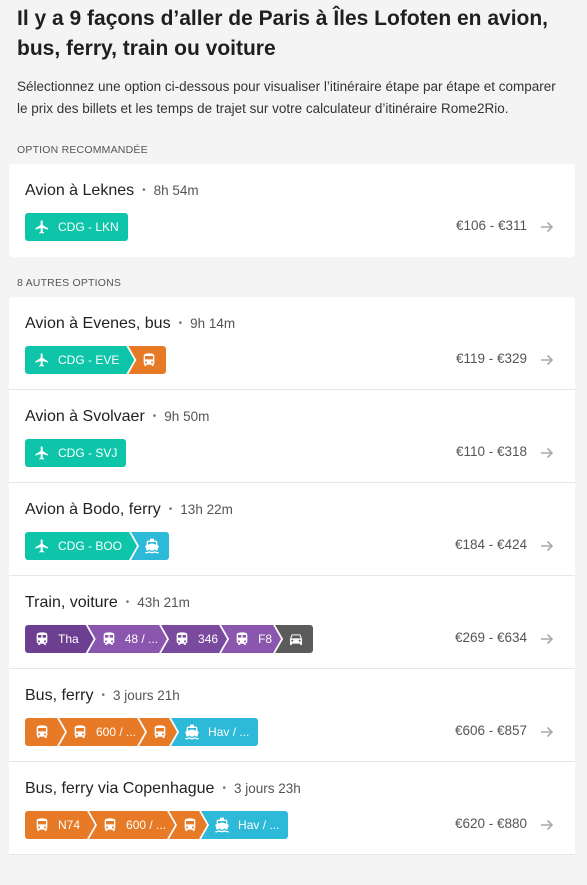 The image size is (587, 885). I want to click on segment-train: Tha, so click(59, 639).